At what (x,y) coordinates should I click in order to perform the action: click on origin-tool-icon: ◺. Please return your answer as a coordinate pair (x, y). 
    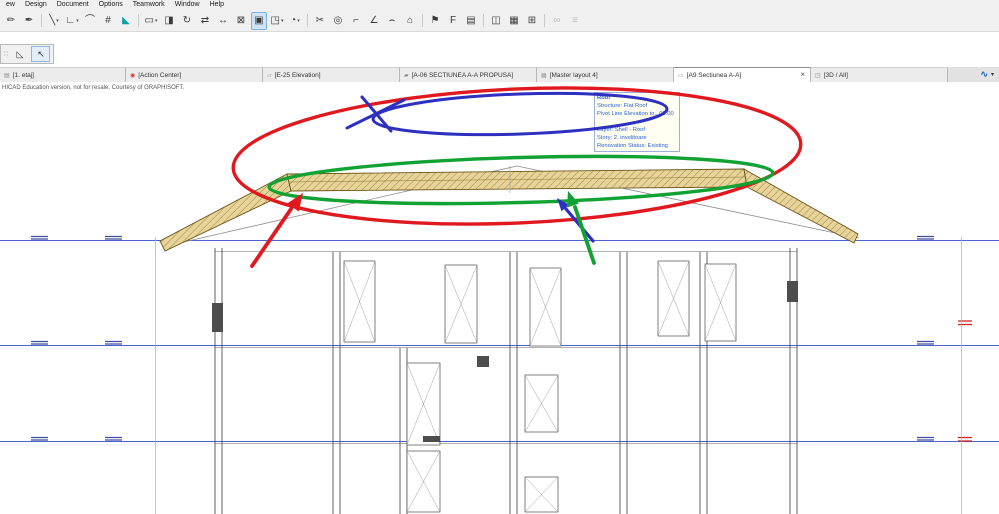
    Looking at the image, I should click on (20, 53).